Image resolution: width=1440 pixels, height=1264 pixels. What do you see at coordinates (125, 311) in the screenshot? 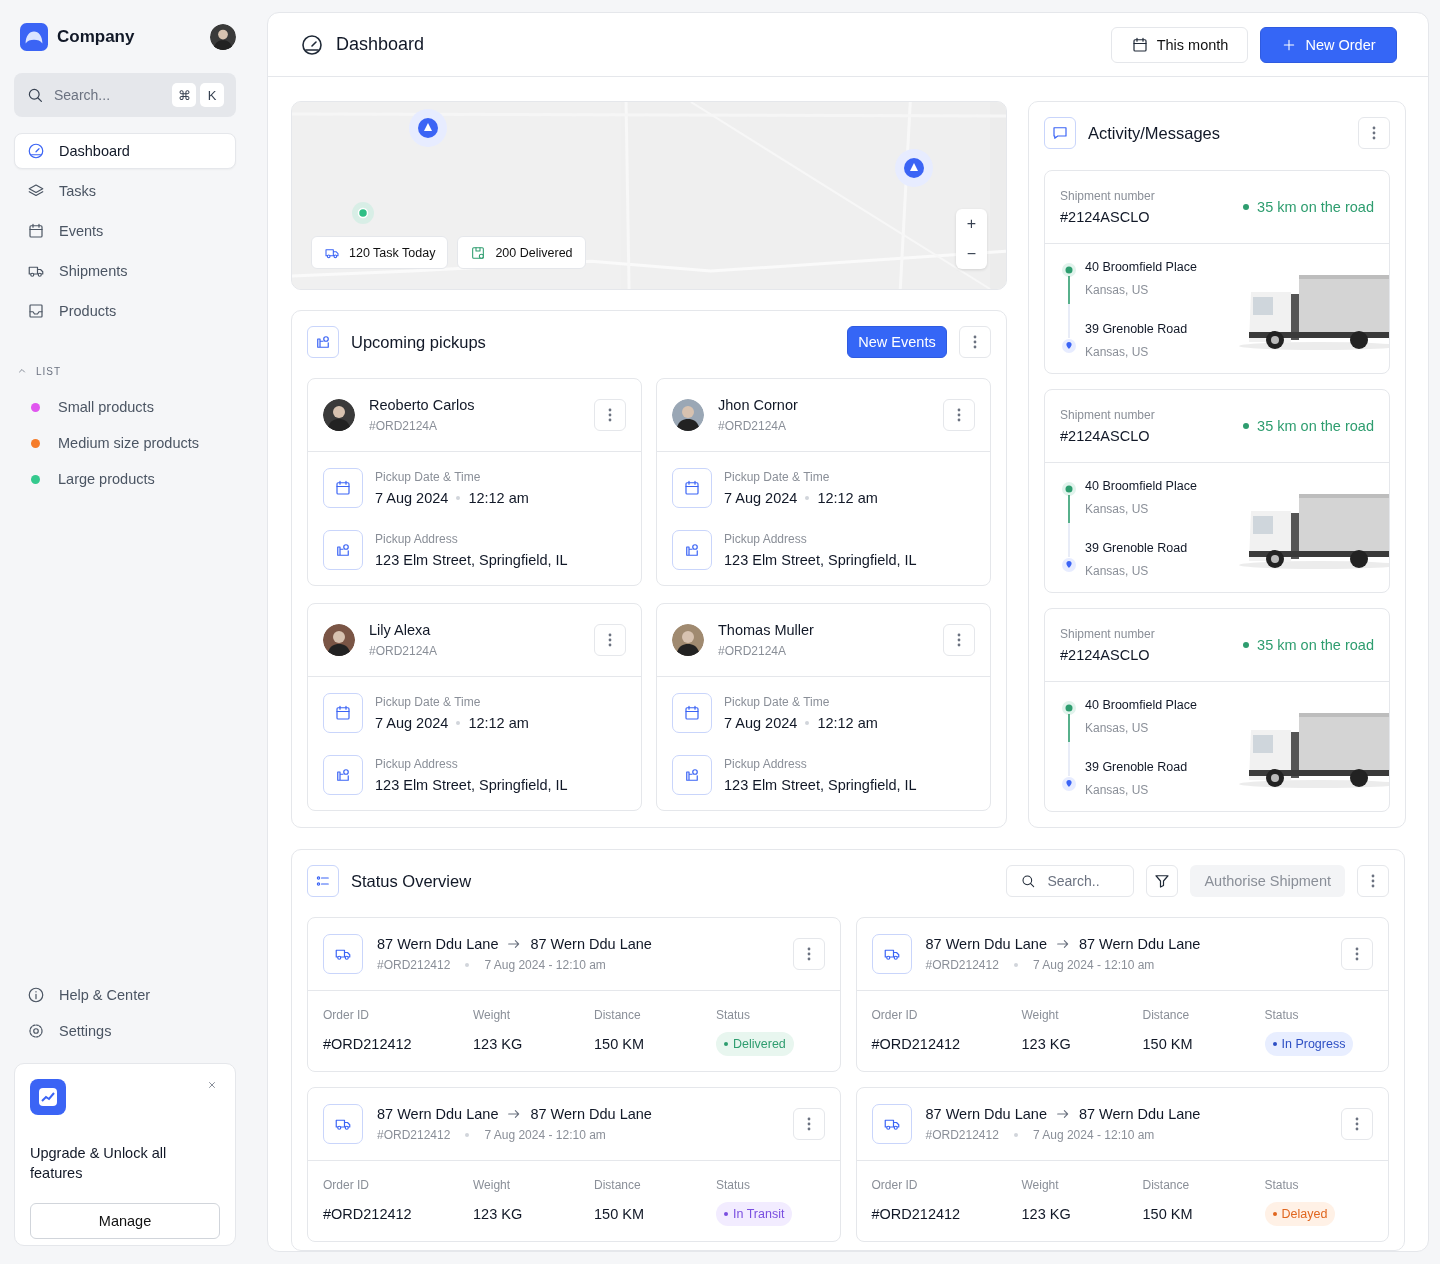
I see `nav-item: Products` at bounding box center [125, 311].